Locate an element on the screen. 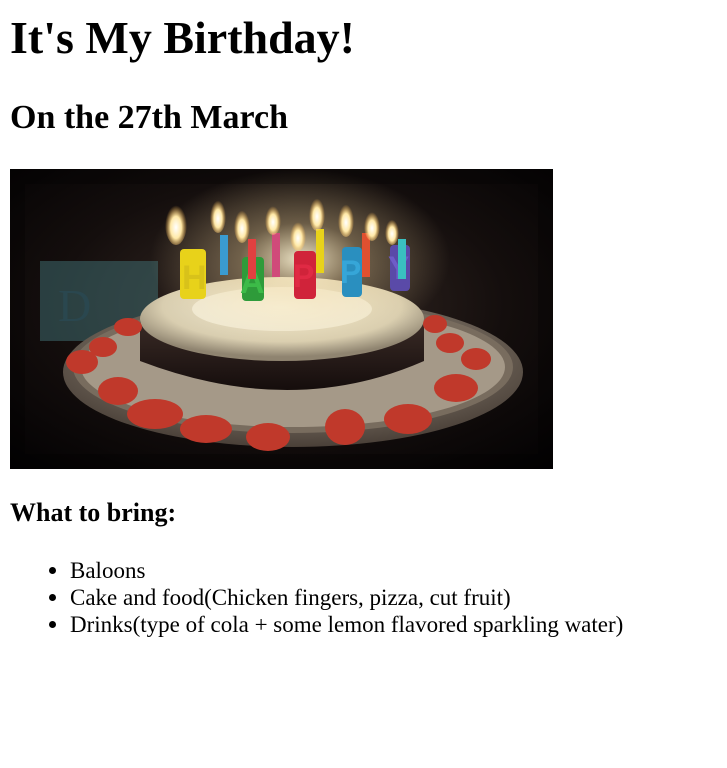 This screenshot has height=768, width=727. list-item-label: Baloons is located at coordinates (108, 570).